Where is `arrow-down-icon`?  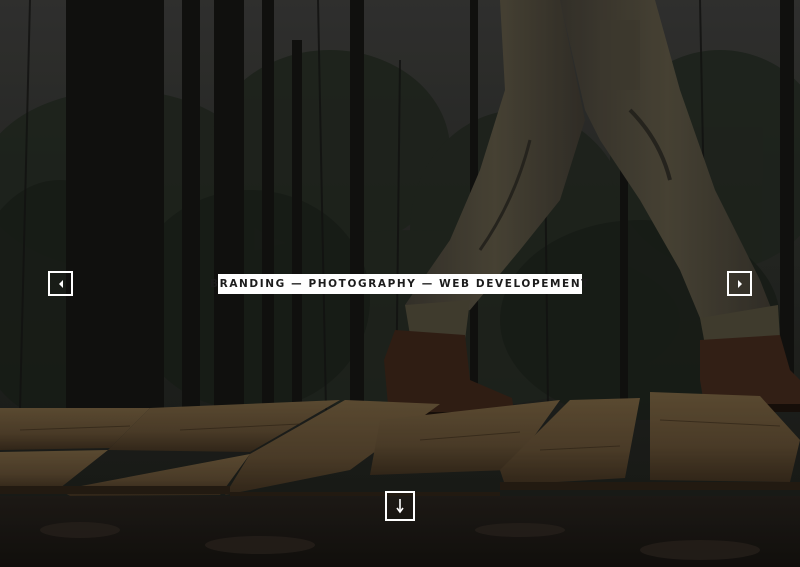 arrow-down-icon is located at coordinates (400, 506).